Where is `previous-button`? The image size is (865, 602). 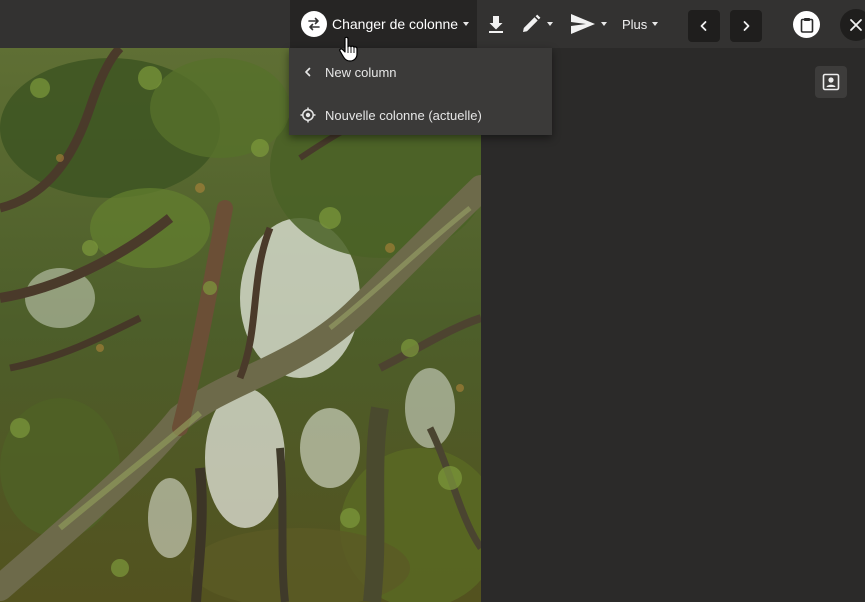
previous-button is located at coordinates (704, 26).